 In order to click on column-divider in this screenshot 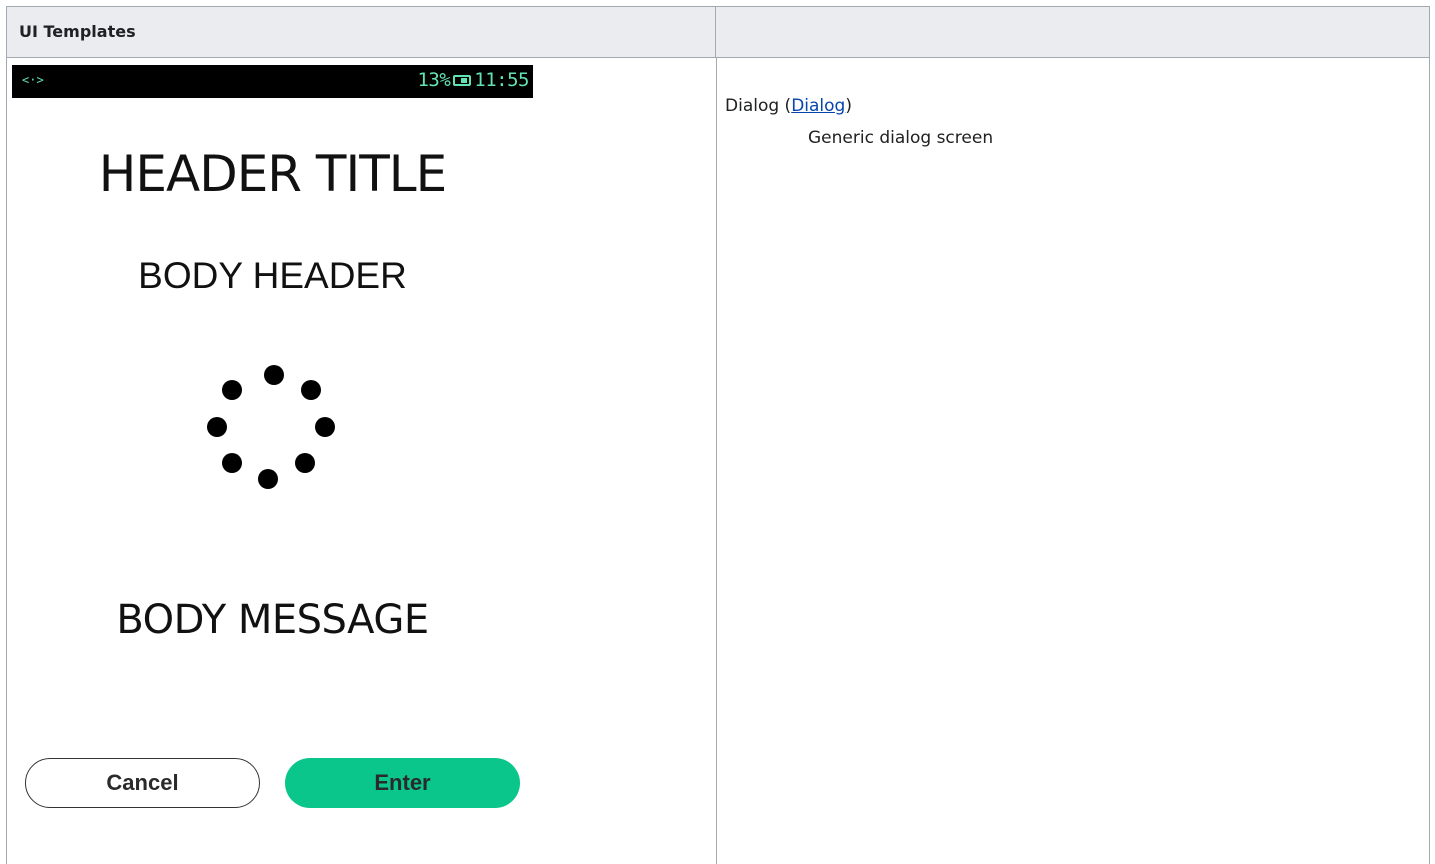, I will do `click(716, 461)`.